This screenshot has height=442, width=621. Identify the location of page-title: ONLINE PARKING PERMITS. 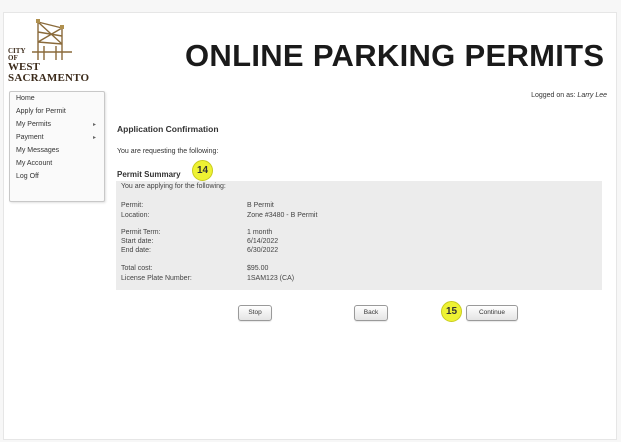
(395, 55).